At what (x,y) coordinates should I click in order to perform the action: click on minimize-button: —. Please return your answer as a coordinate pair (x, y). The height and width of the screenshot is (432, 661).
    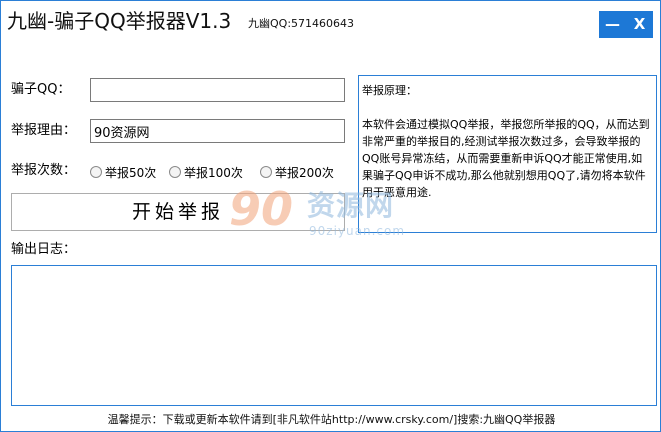
    Looking at the image, I should click on (612, 24).